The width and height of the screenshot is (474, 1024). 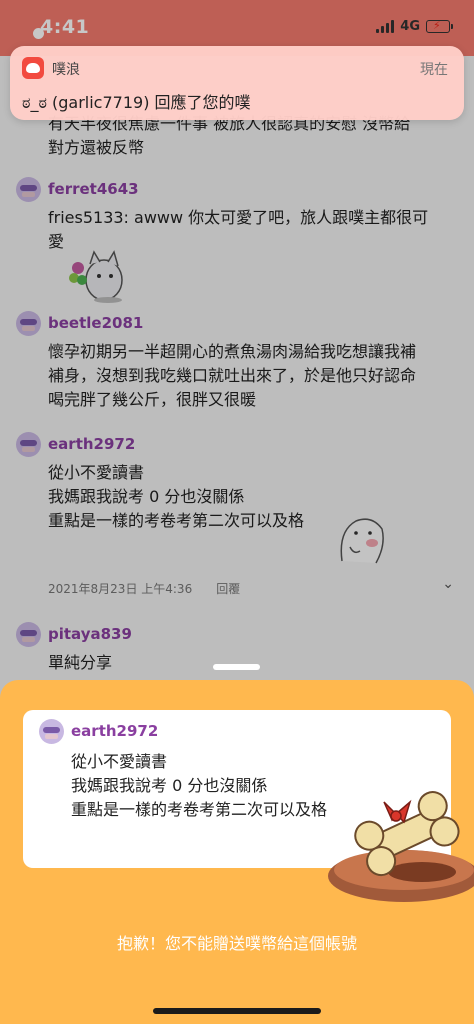 What do you see at coordinates (115, 731) in the screenshot?
I see `card-username: earth2972` at bounding box center [115, 731].